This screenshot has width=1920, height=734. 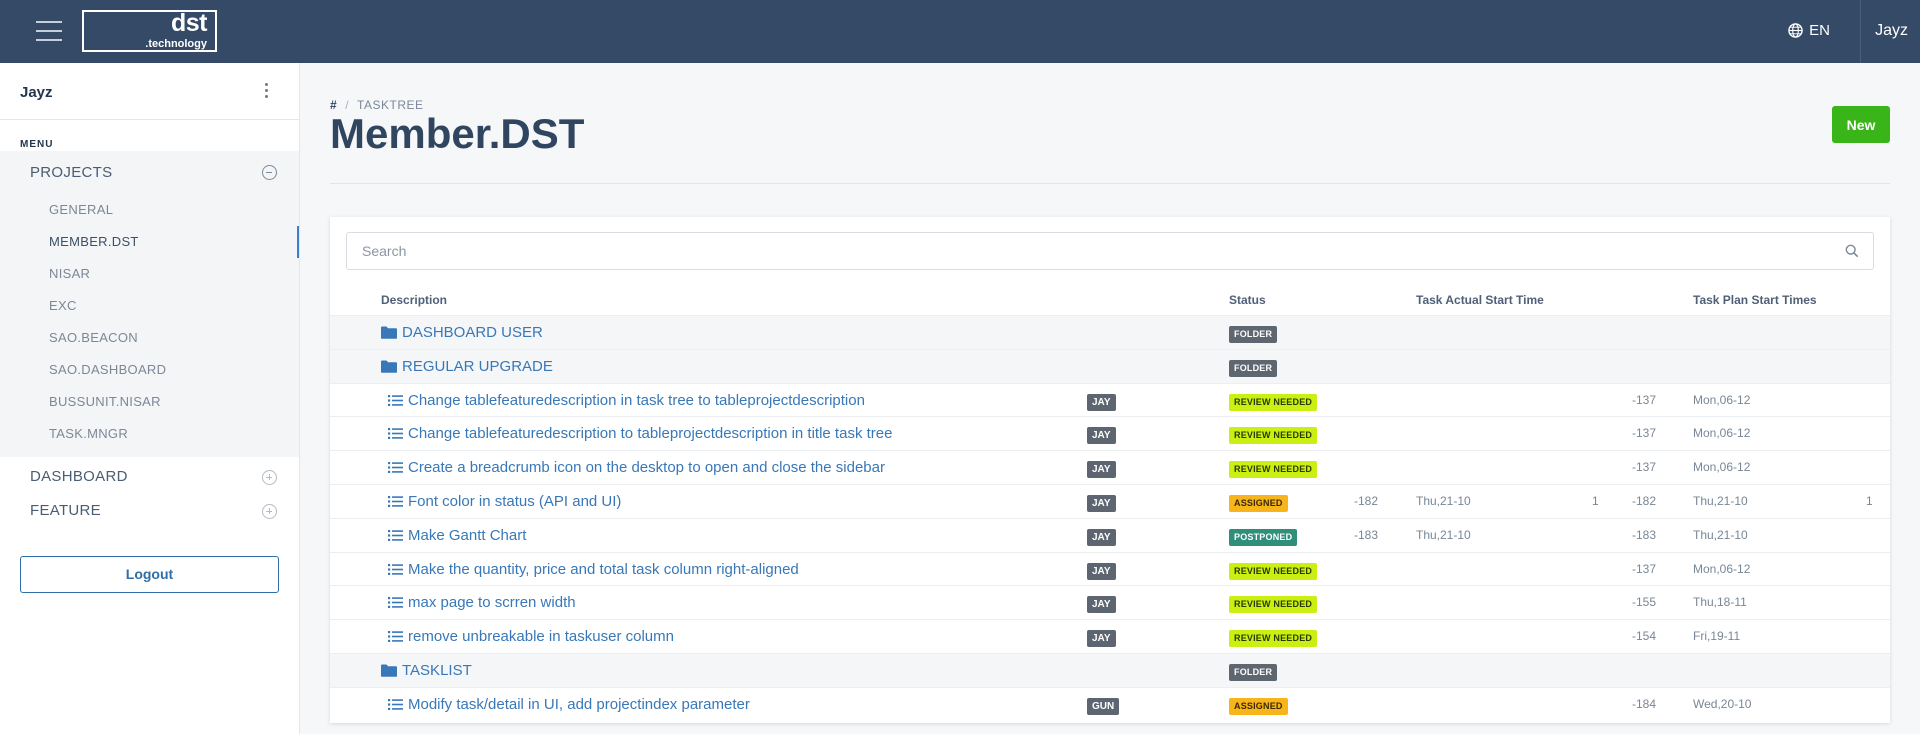 I want to click on page-title: Member.DST, so click(x=457, y=133).